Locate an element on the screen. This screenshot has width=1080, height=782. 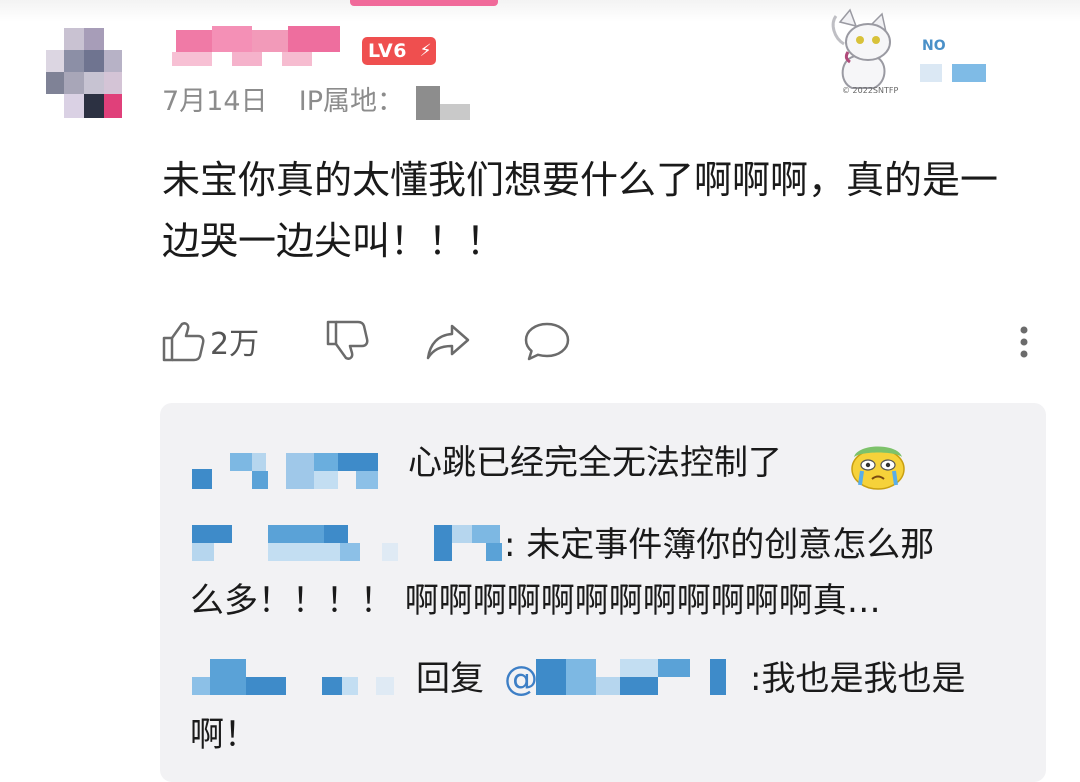
lightning-icon: ⚡ is located at coordinates (425, 51).